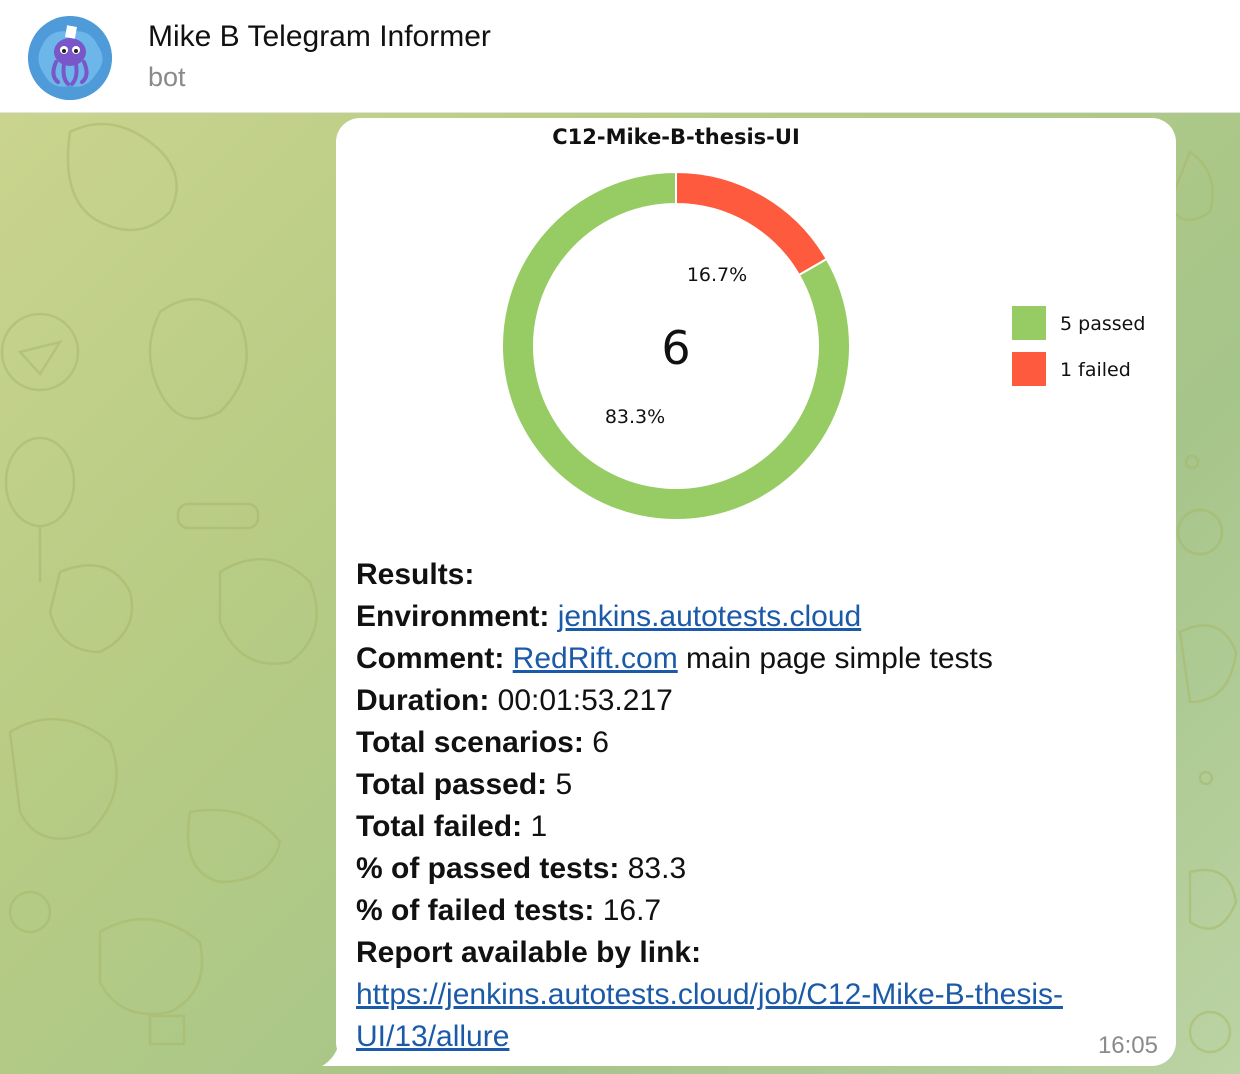 This screenshot has width=1240, height=1074. Describe the element at coordinates (167, 77) in the screenshot. I see `chat-subtitle: bot` at that location.